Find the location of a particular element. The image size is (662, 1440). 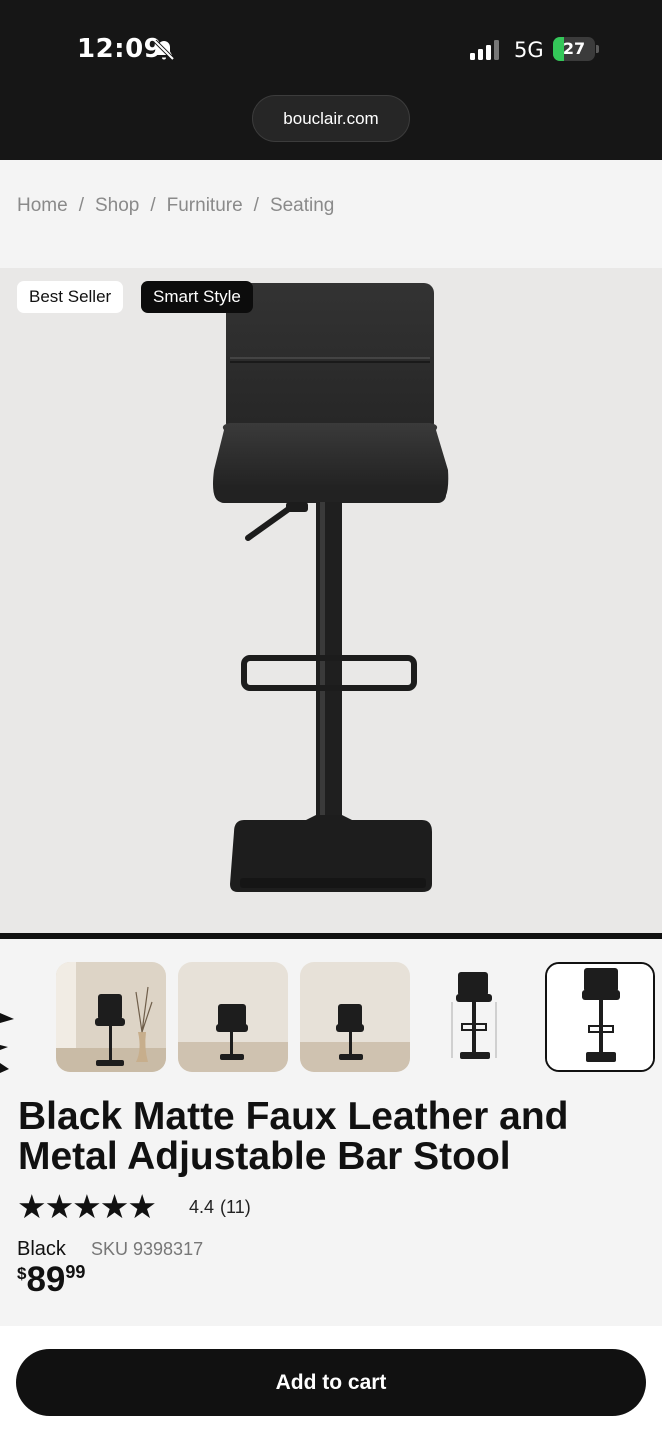

status-time: 12:09 is located at coordinates (120, 49).